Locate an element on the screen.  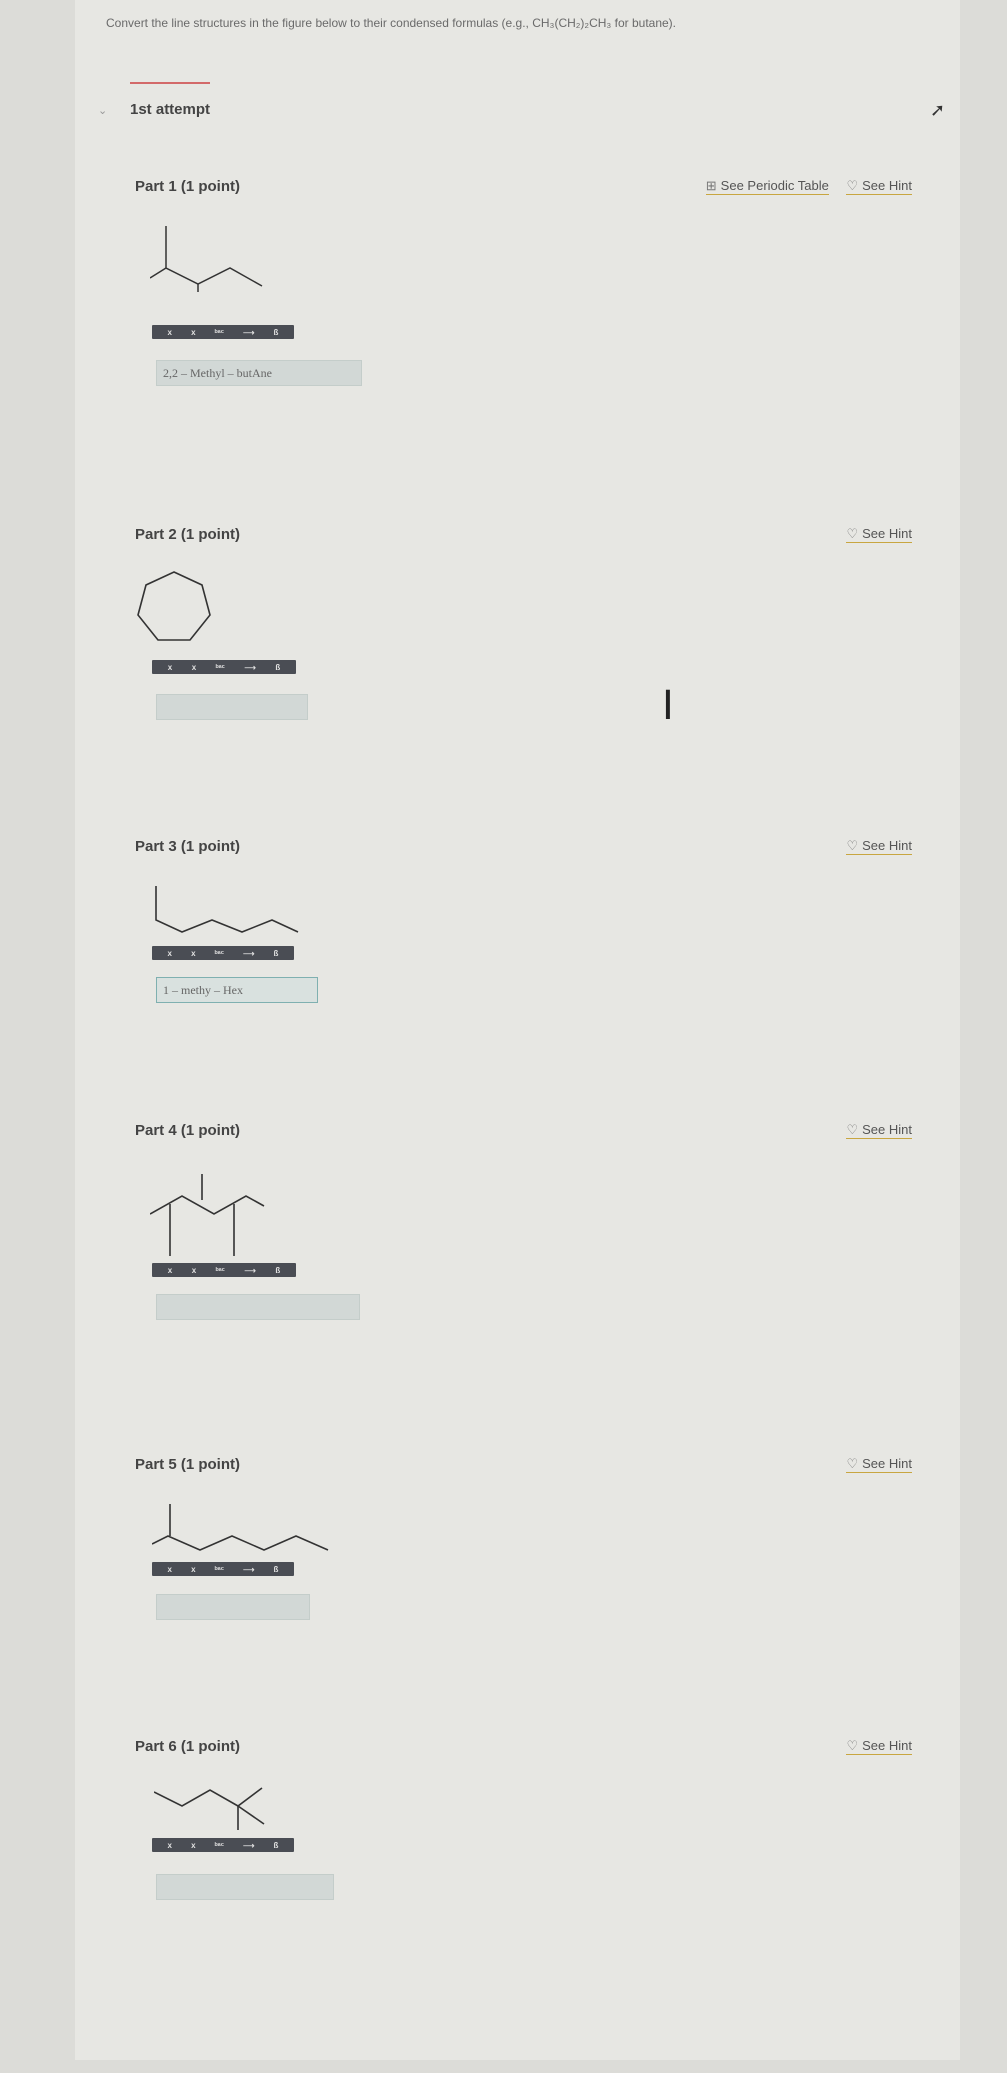
formula-toolbar-1: x x ᵇᵃᶜ ⟶ ß is located at coordinates (223, 332).